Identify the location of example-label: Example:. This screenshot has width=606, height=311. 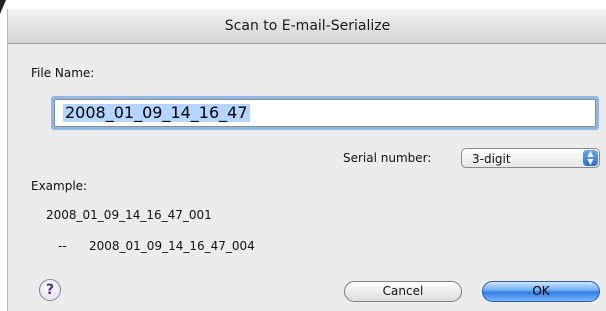
(59, 186).